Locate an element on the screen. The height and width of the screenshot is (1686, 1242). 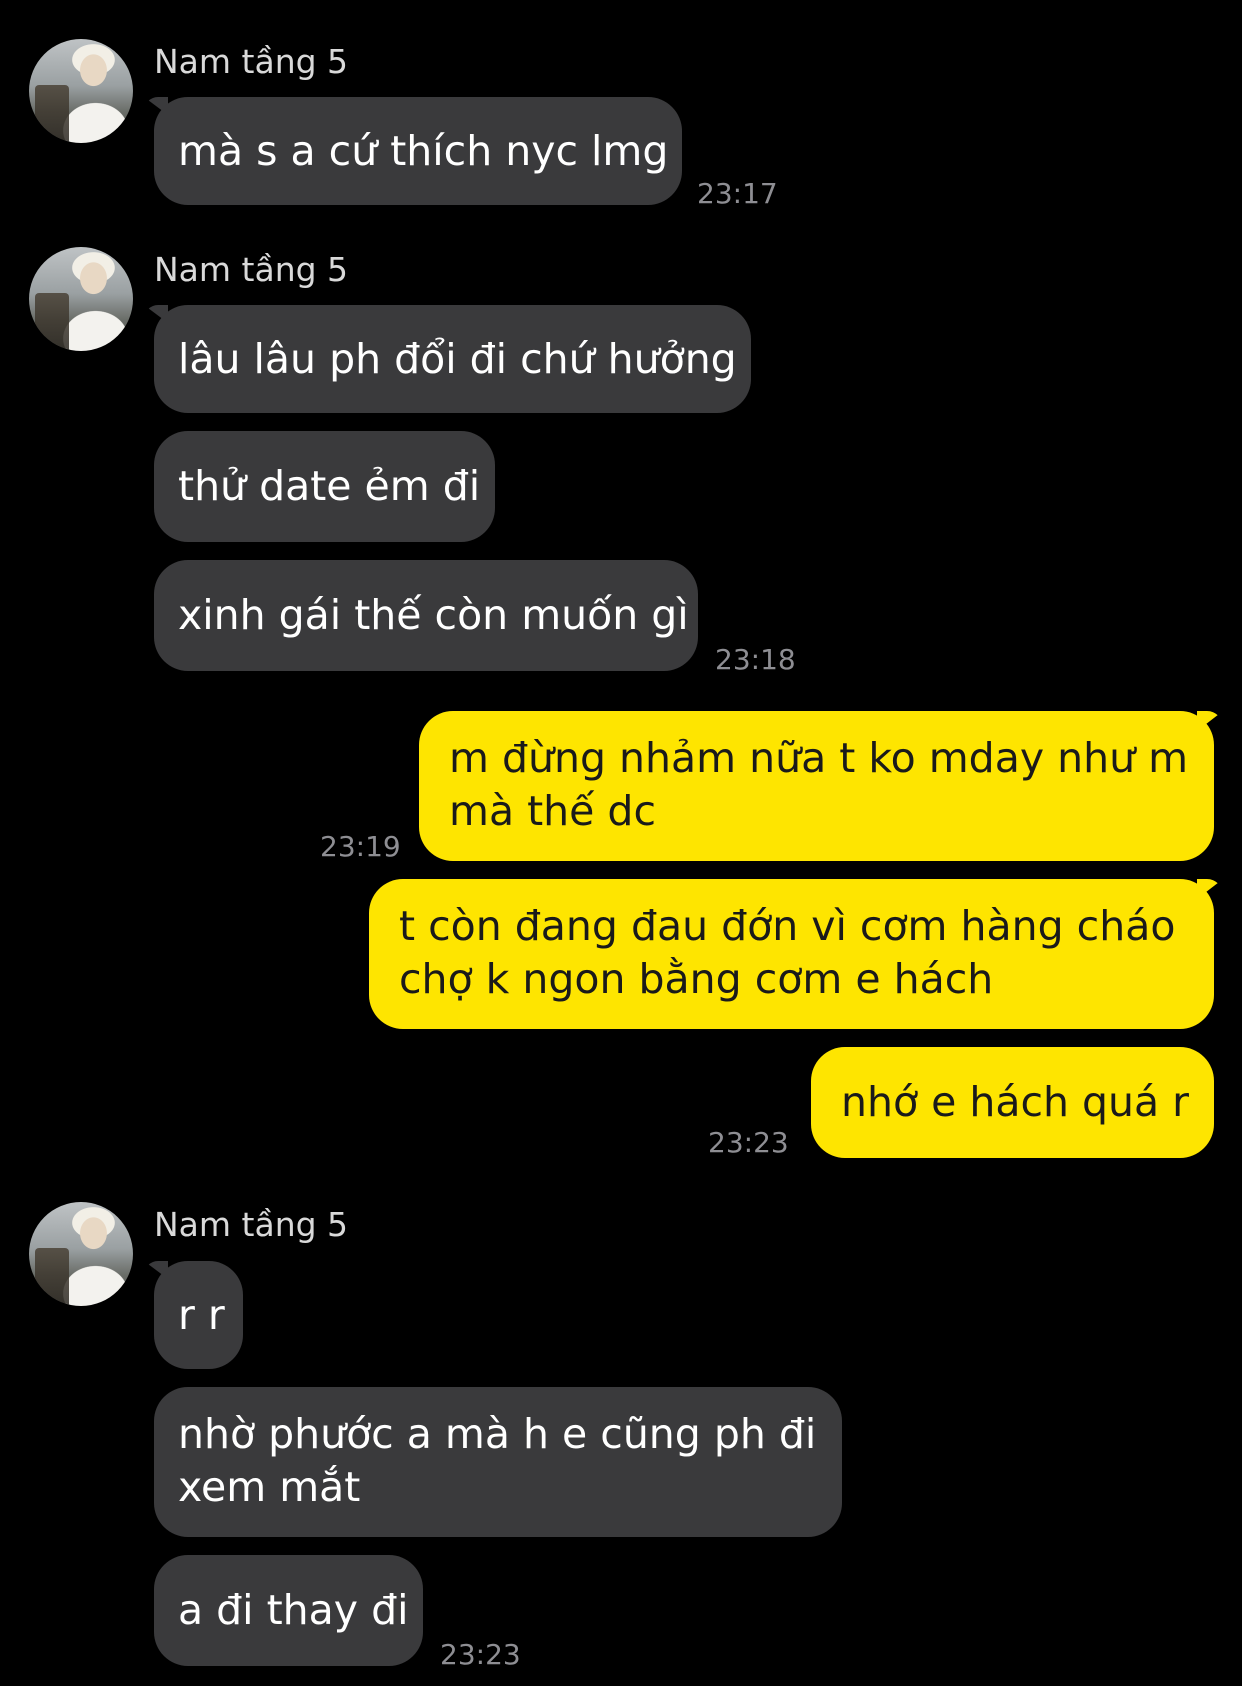
incoming-message: a đi thay đi is located at coordinates (288, 1610).